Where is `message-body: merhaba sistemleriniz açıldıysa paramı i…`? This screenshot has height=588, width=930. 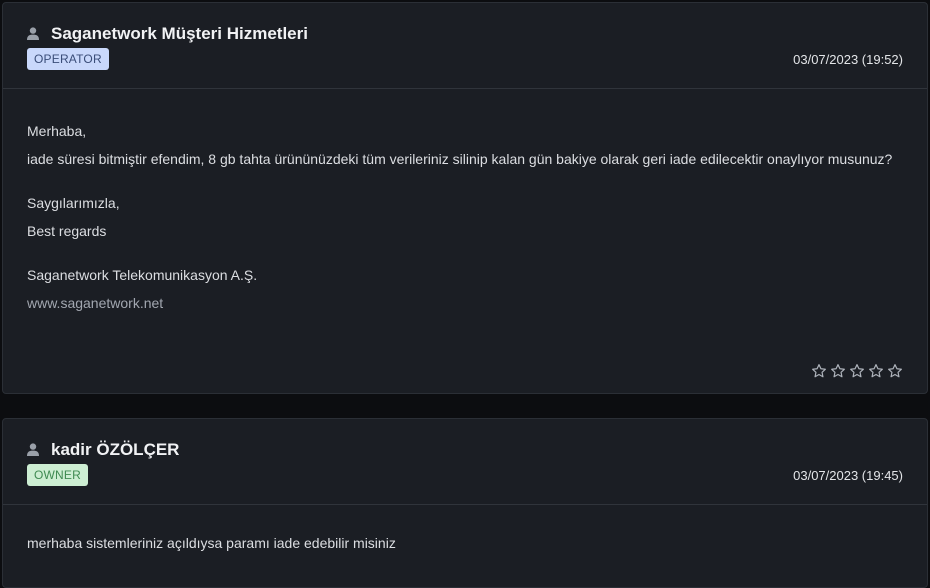 message-body: merhaba sistemleriniz açıldıysa paramı i… is located at coordinates (465, 531).